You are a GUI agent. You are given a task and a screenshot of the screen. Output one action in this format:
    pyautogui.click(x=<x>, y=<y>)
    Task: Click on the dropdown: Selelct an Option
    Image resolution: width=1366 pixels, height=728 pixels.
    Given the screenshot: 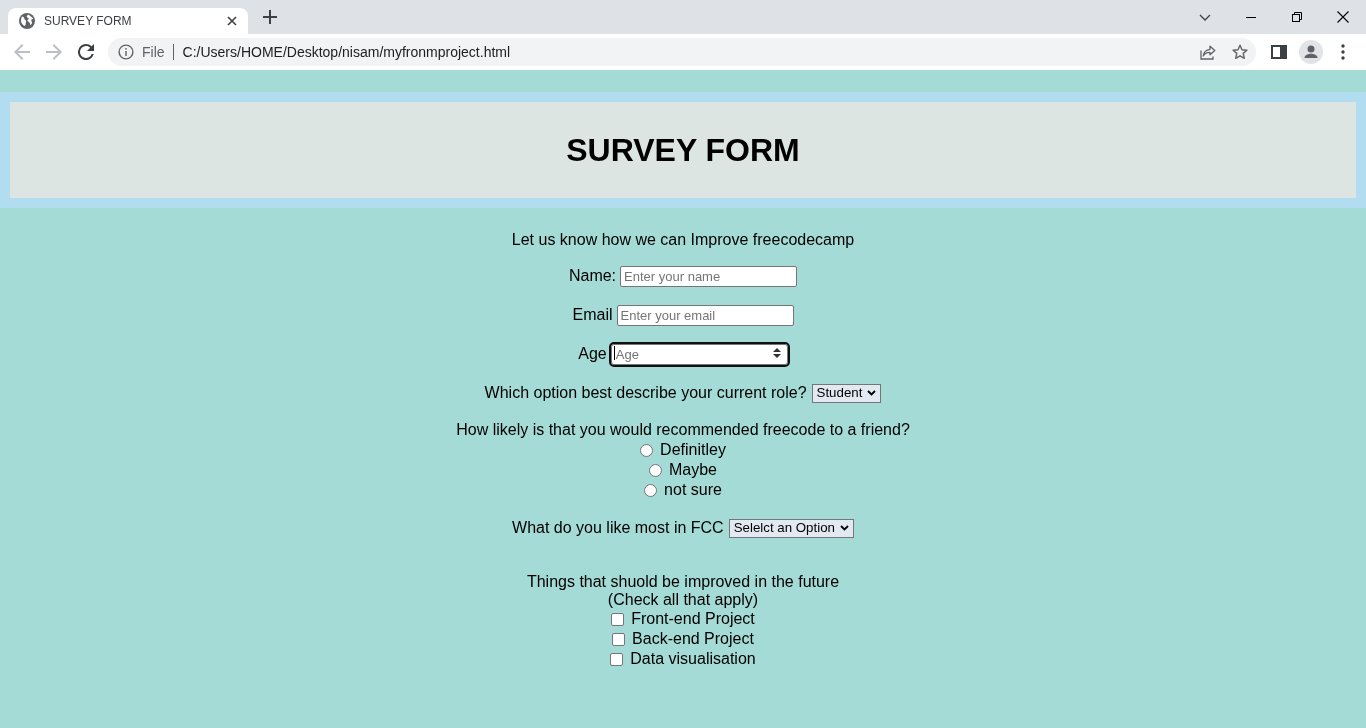 What is the action you would take?
    pyautogui.click(x=791, y=528)
    